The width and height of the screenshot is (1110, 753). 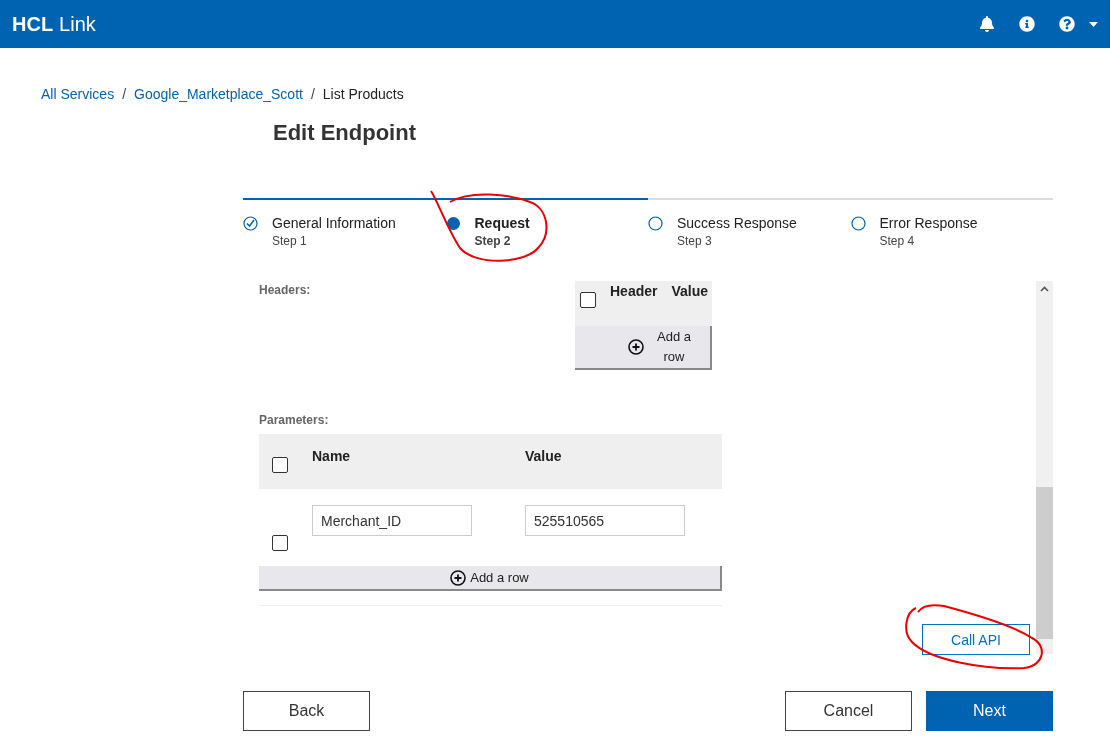 I want to click on stepper-step: Request Step 2, so click(x=546, y=223).